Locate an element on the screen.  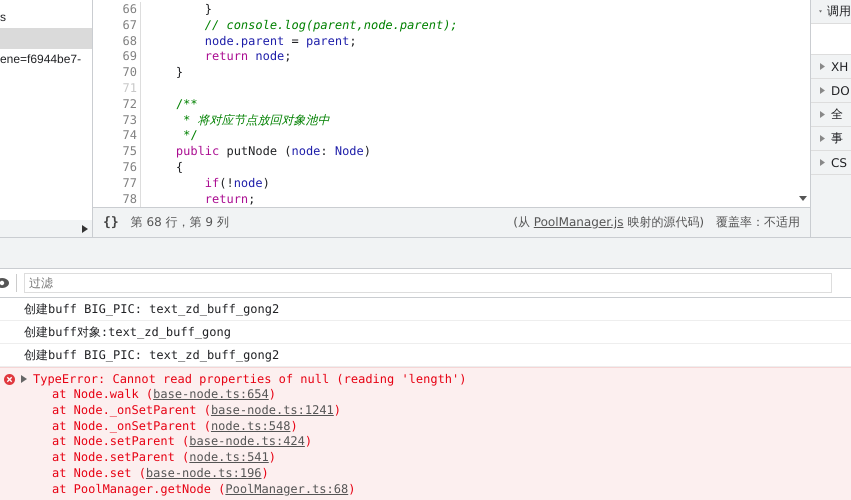
stack-frame: at Node.set (base-node.ts:196) is located at coordinates (160, 473).